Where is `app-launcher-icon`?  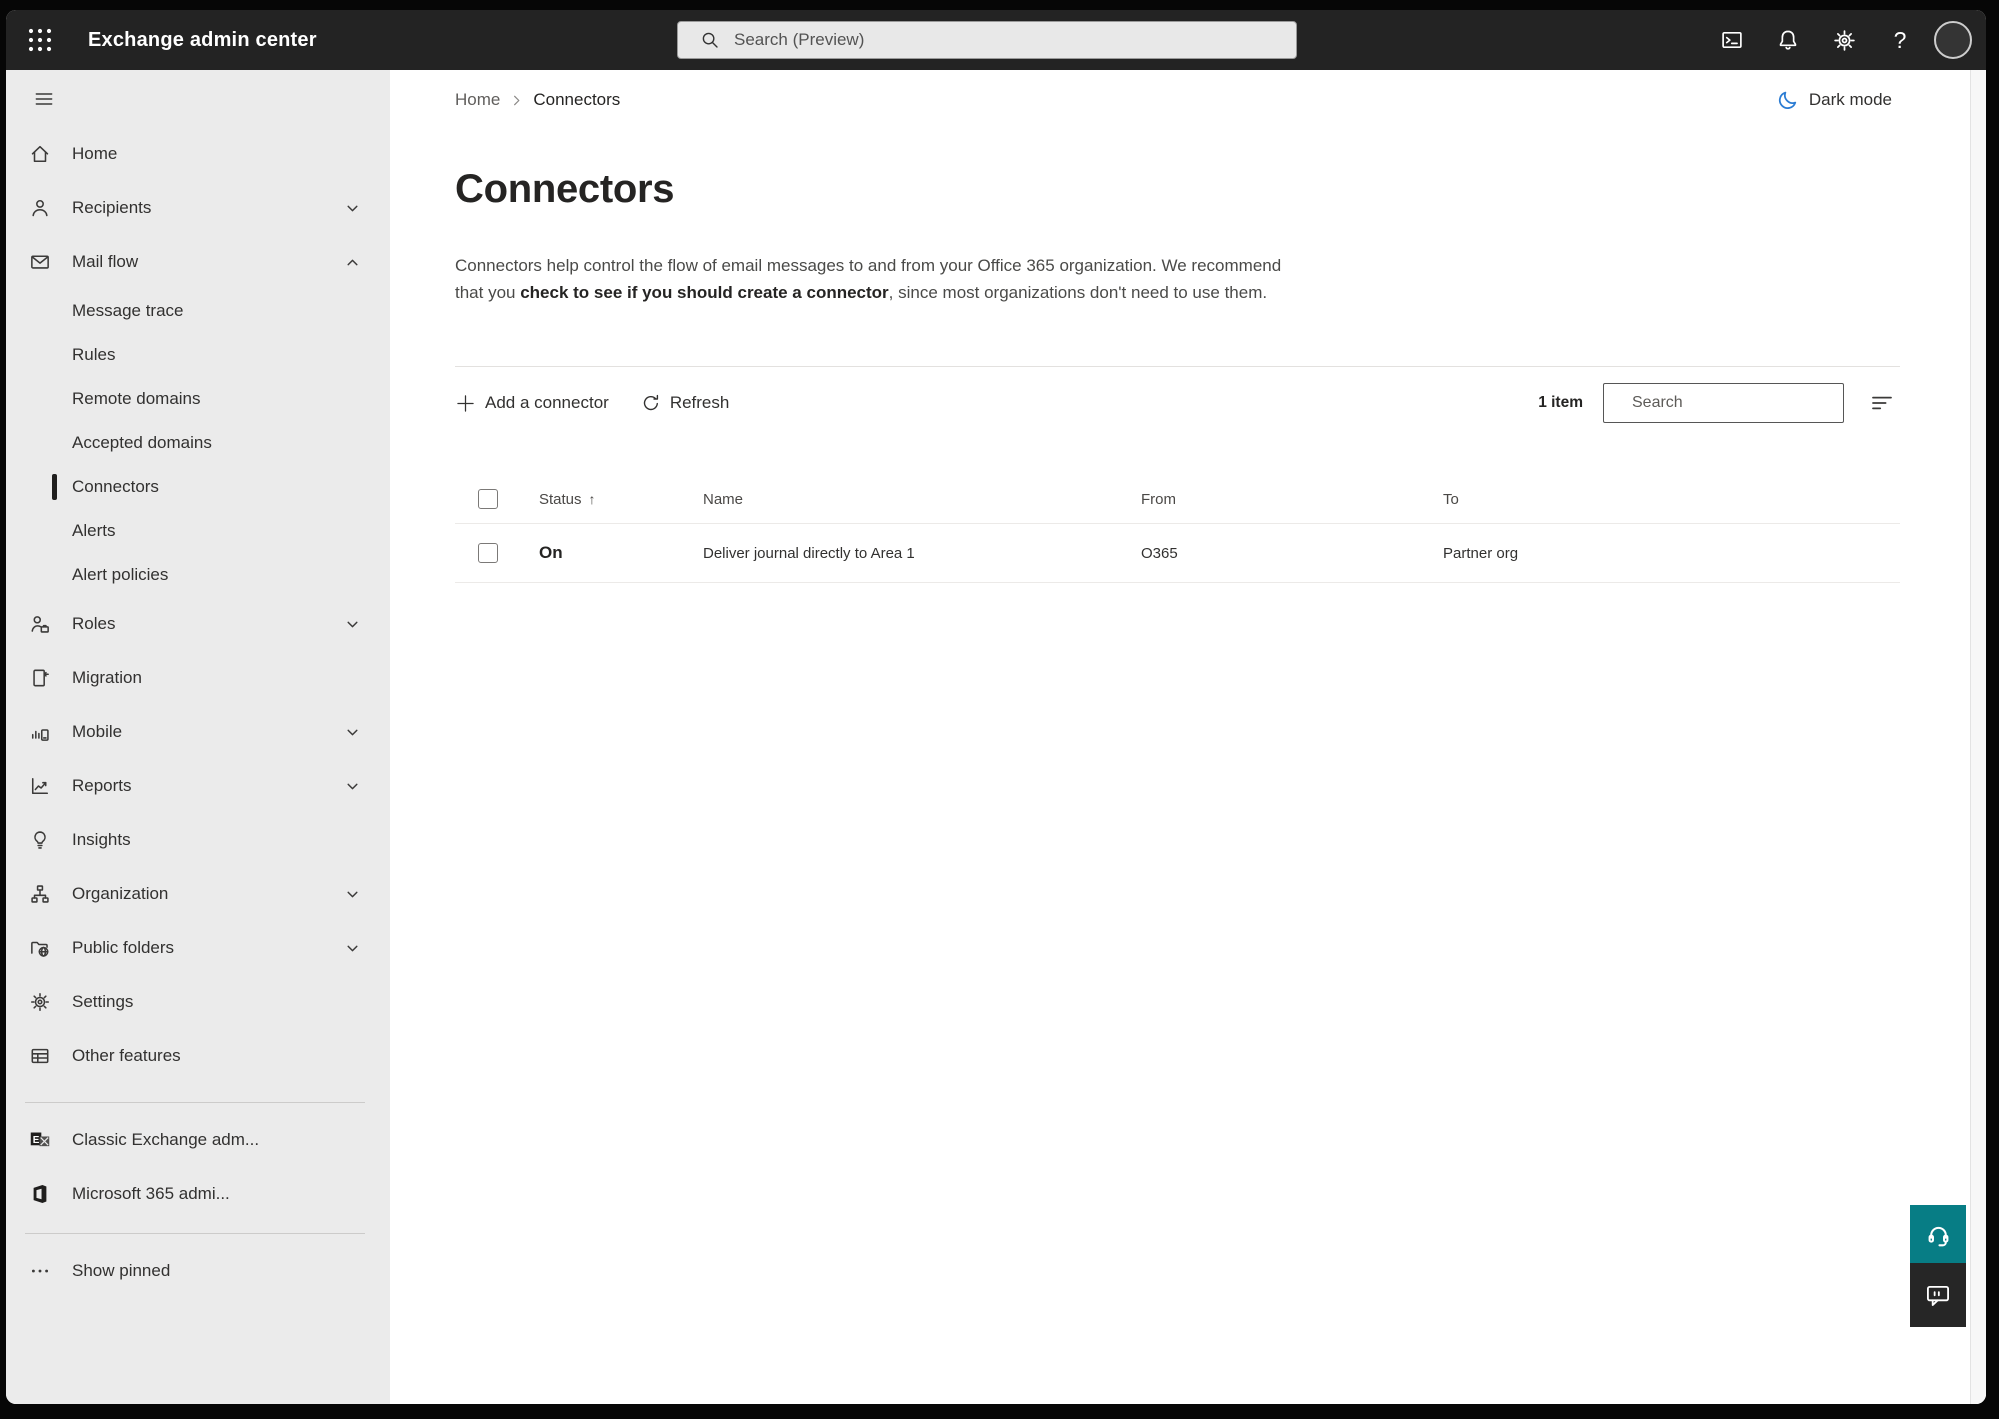 app-launcher-icon is located at coordinates (40, 40).